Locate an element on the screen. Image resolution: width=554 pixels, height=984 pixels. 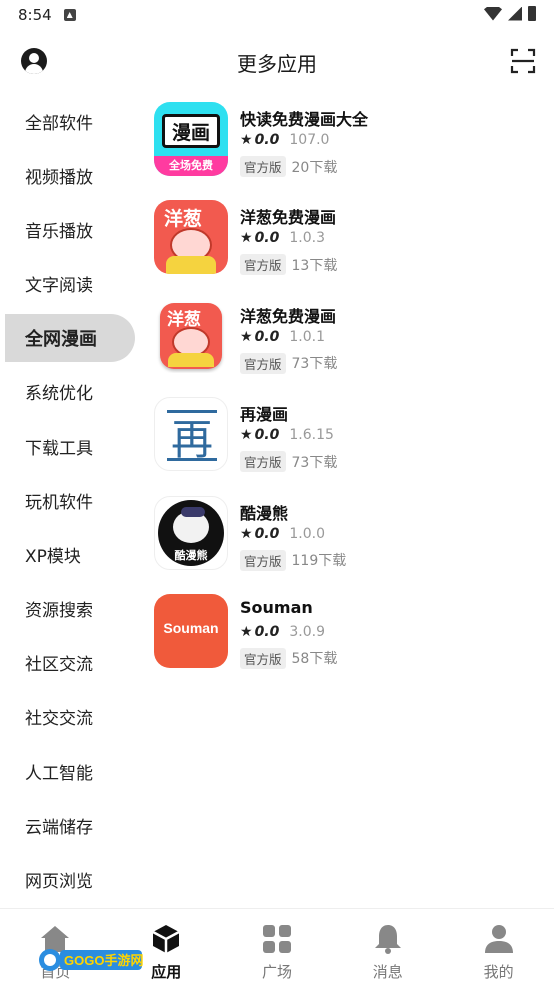
sidebar-item-download: 下载工具 is located at coordinates (70, 446).